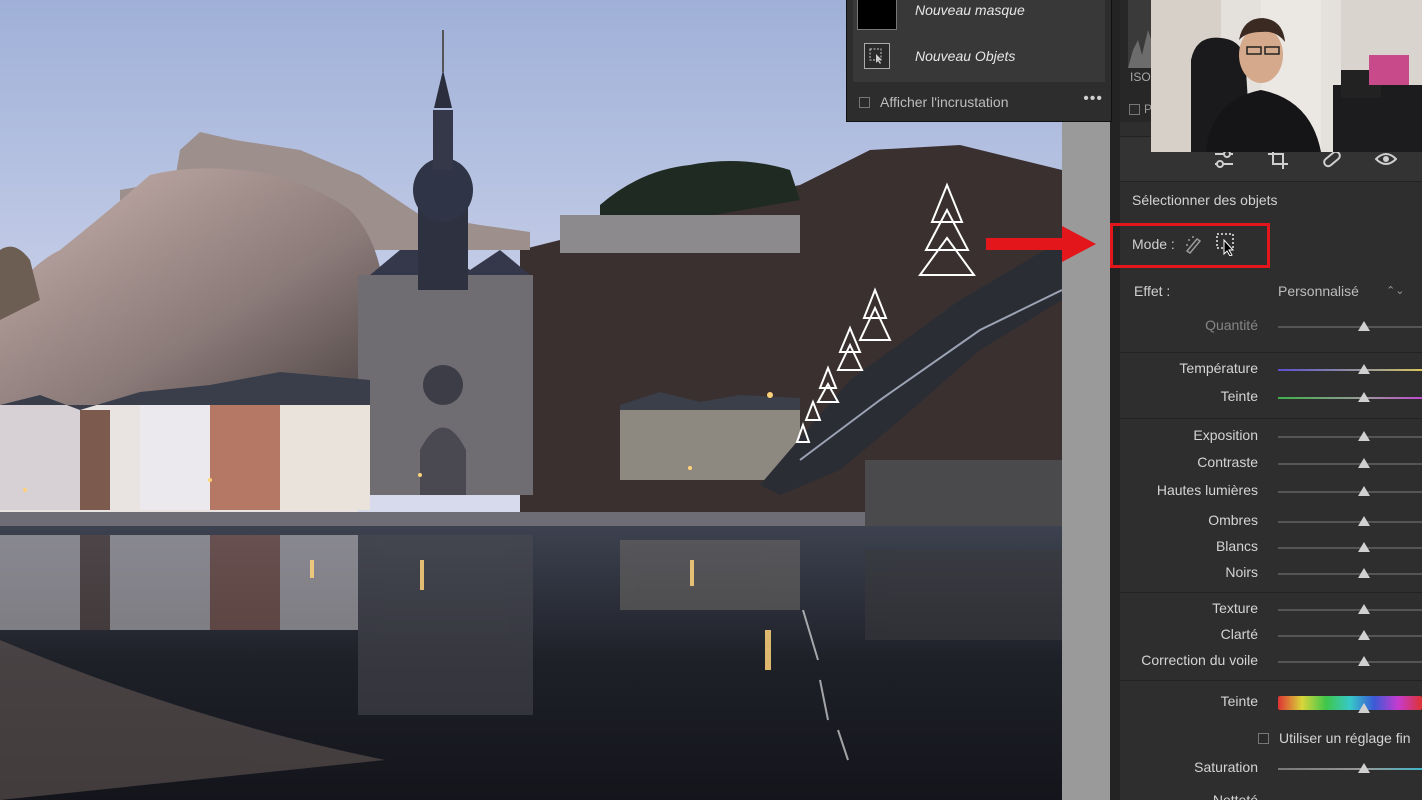  What do you see at coordinates (877, 56) in the screenshot?
I see `object-select-icon` at bounding box center [877, 56].